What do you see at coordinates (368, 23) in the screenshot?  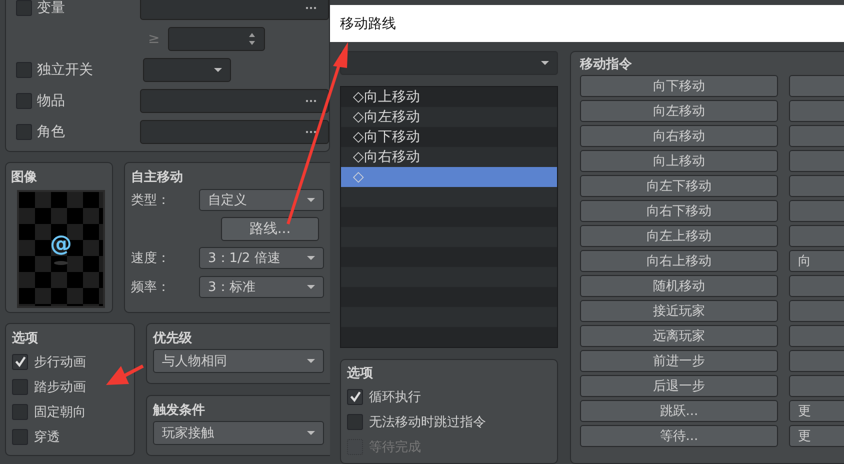 I see `dialog-title: 移动路线` at bounding box center [368, 23].